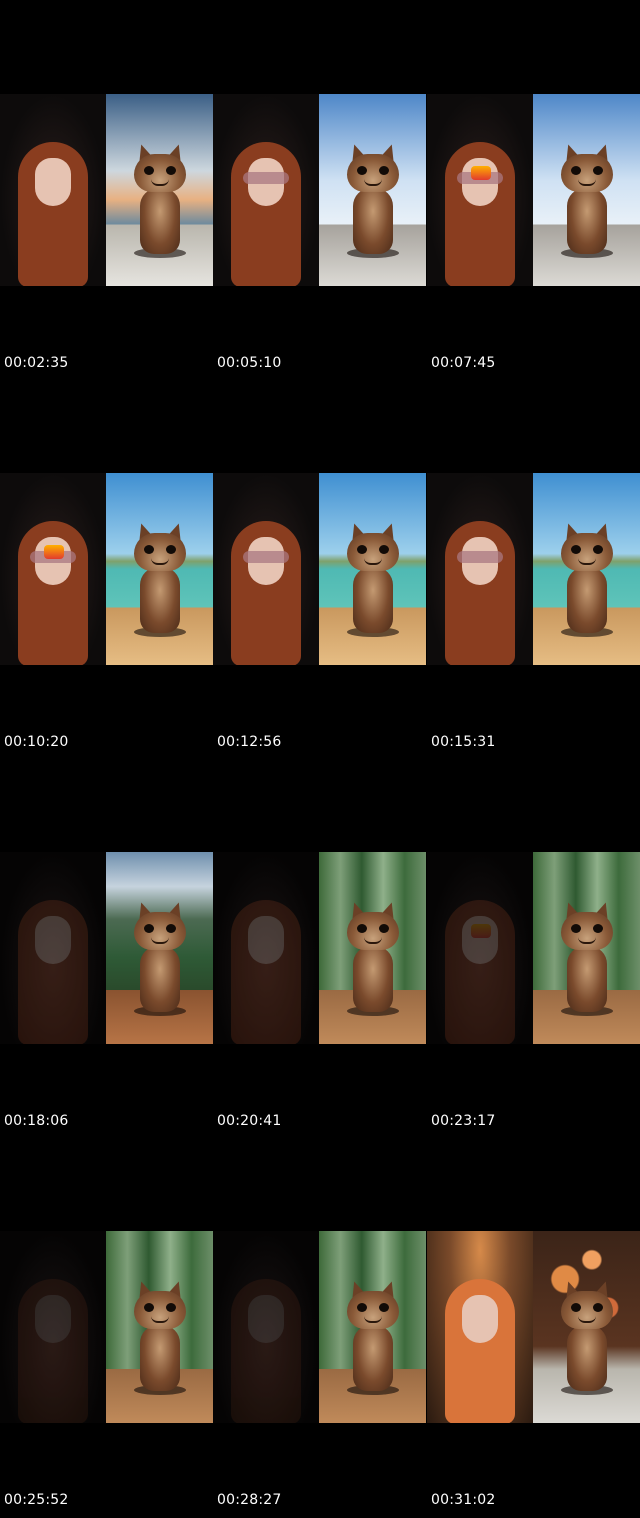  What do you see at coordinates (481, 173) in the screenshot?
I see `emoji-sticker-icon` at bounding box center [481, 173].